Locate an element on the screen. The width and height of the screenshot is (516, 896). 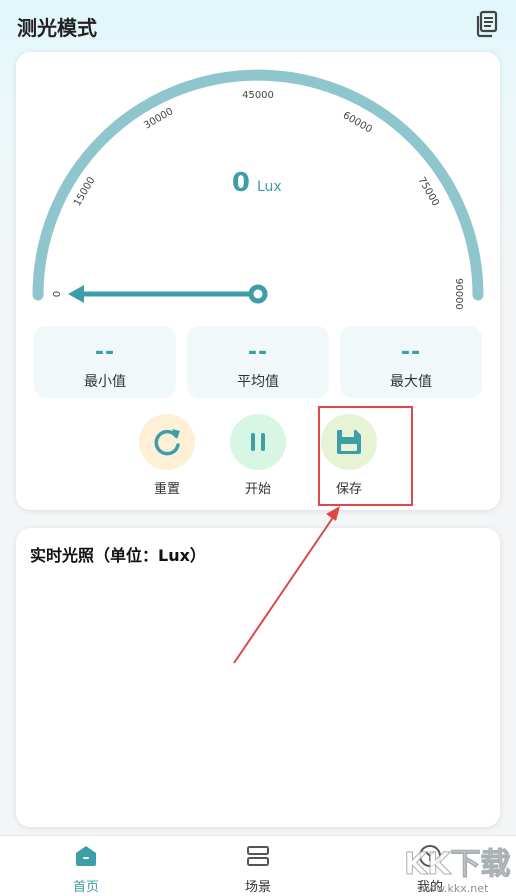
max-value-box: -- 最大值 is located at coordinates (411, 362).